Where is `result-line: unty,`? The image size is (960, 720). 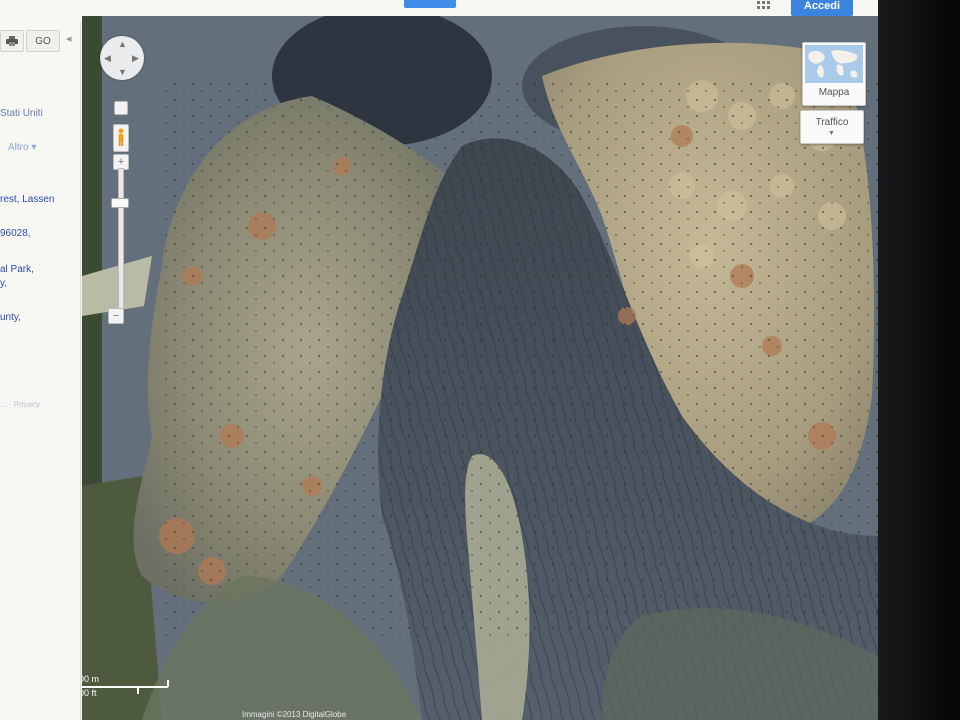
result-line: unty, is located at coordinates (10, 317).